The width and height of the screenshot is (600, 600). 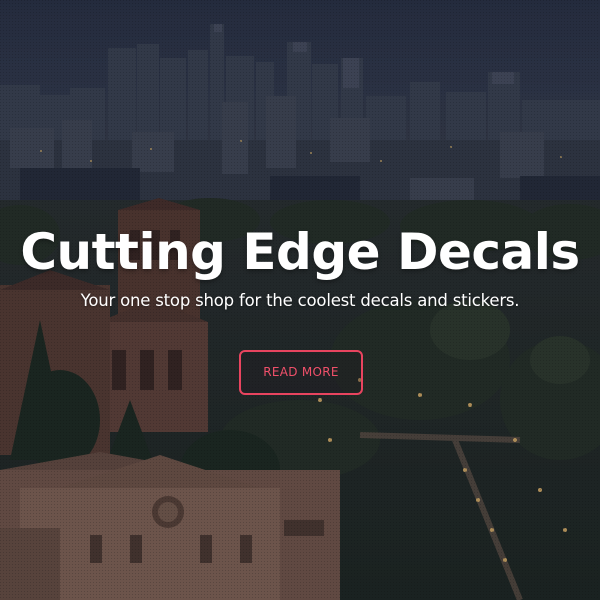 What do you see at coordinates (300, 252) in the screenshot?
I see `hero-title: Cutting Edge Decals` at bounding box center [300, 252].